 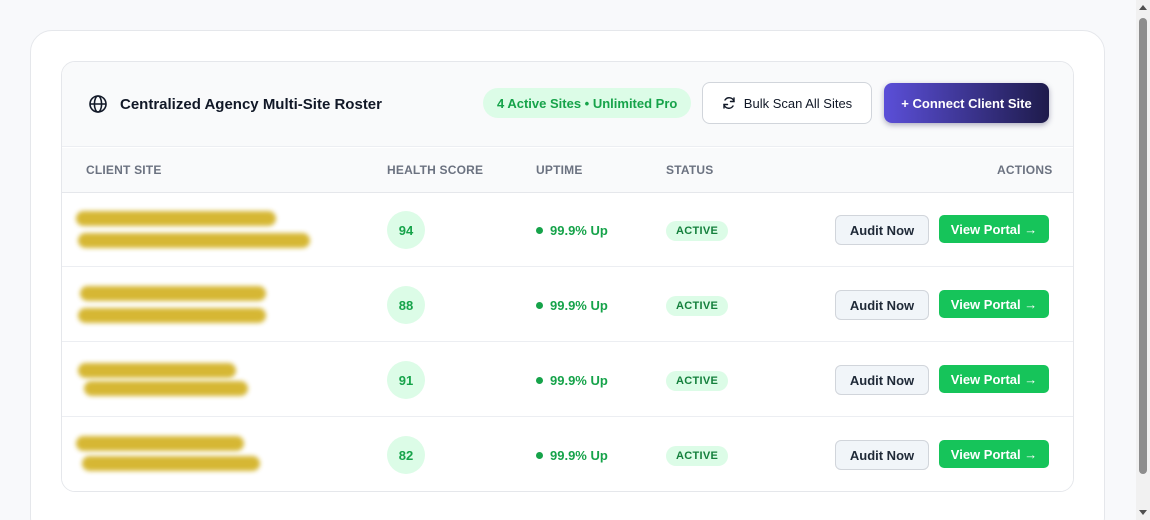 I want to click on vertical-scrollbar, so click(x=1143, y=260).